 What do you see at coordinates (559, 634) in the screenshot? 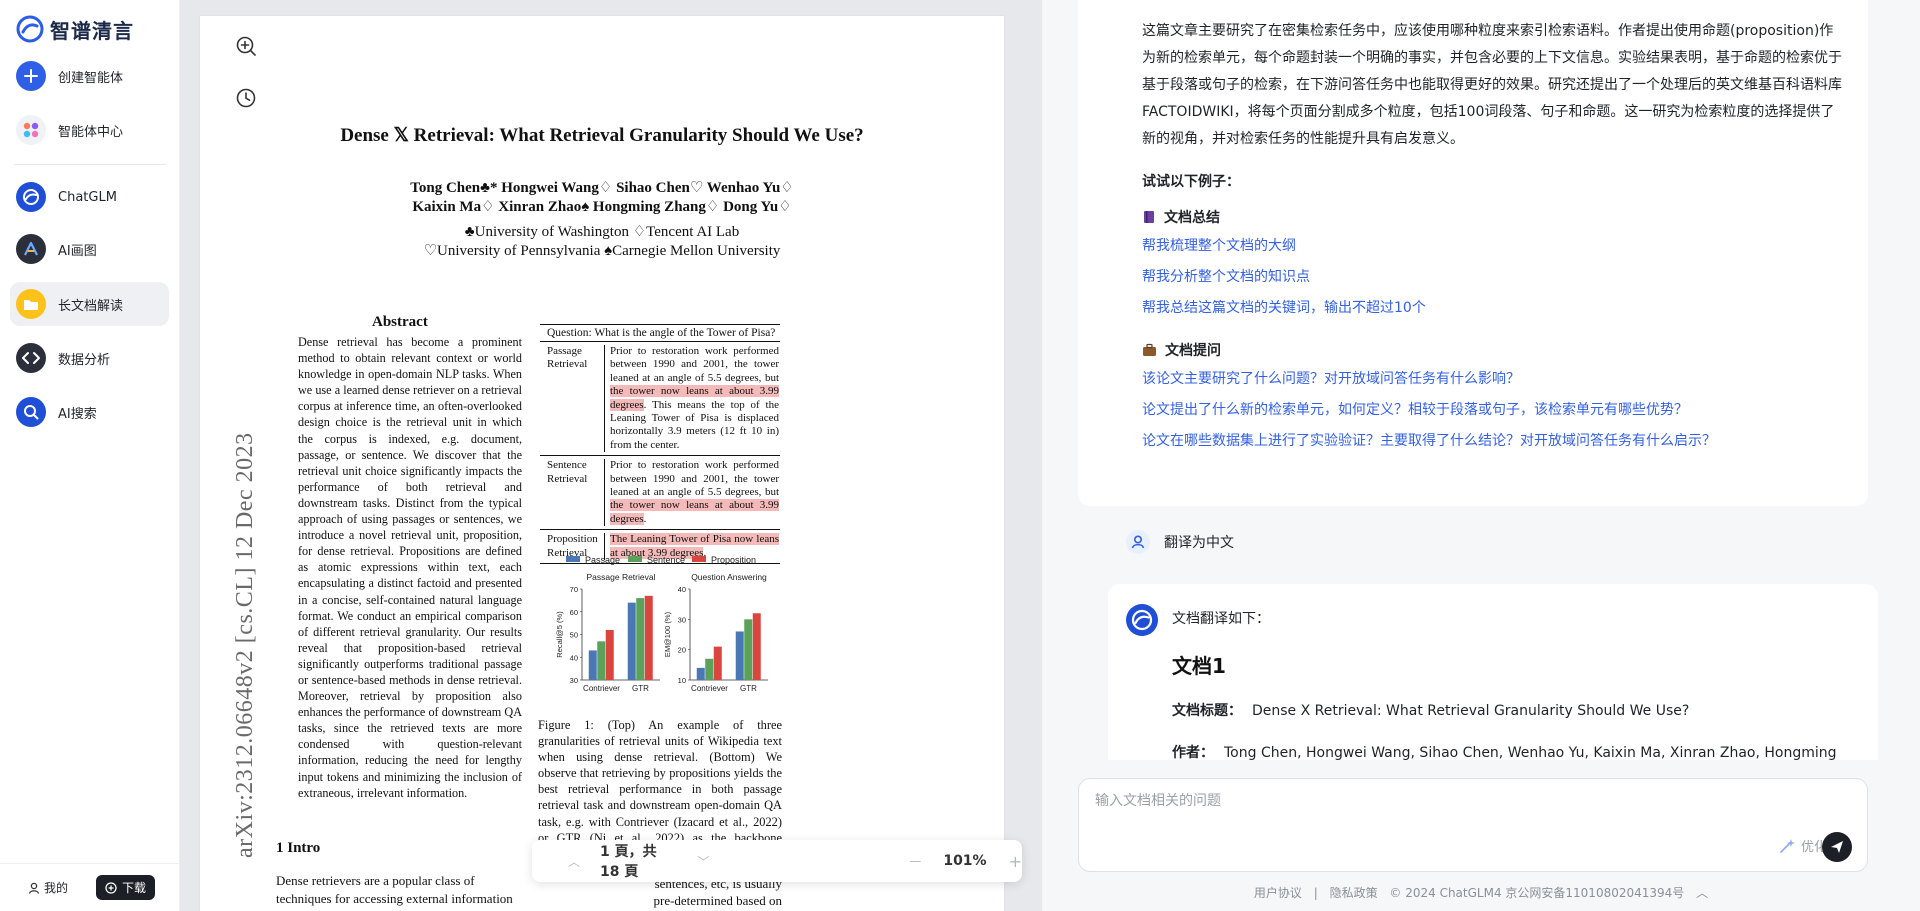
I see `y-axis-label: Recall@5 (%)` at bounding box center [559, 634].